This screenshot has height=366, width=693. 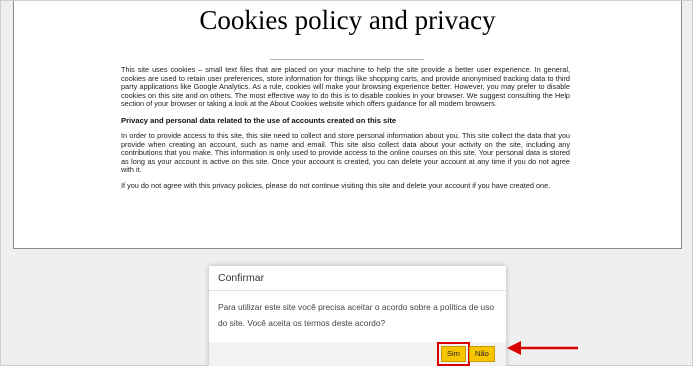 What do you see at coordinates (347, 20) in the screenshot?
I see `document-title: Cookies policy and privacy` at bounding box center [347, 20].